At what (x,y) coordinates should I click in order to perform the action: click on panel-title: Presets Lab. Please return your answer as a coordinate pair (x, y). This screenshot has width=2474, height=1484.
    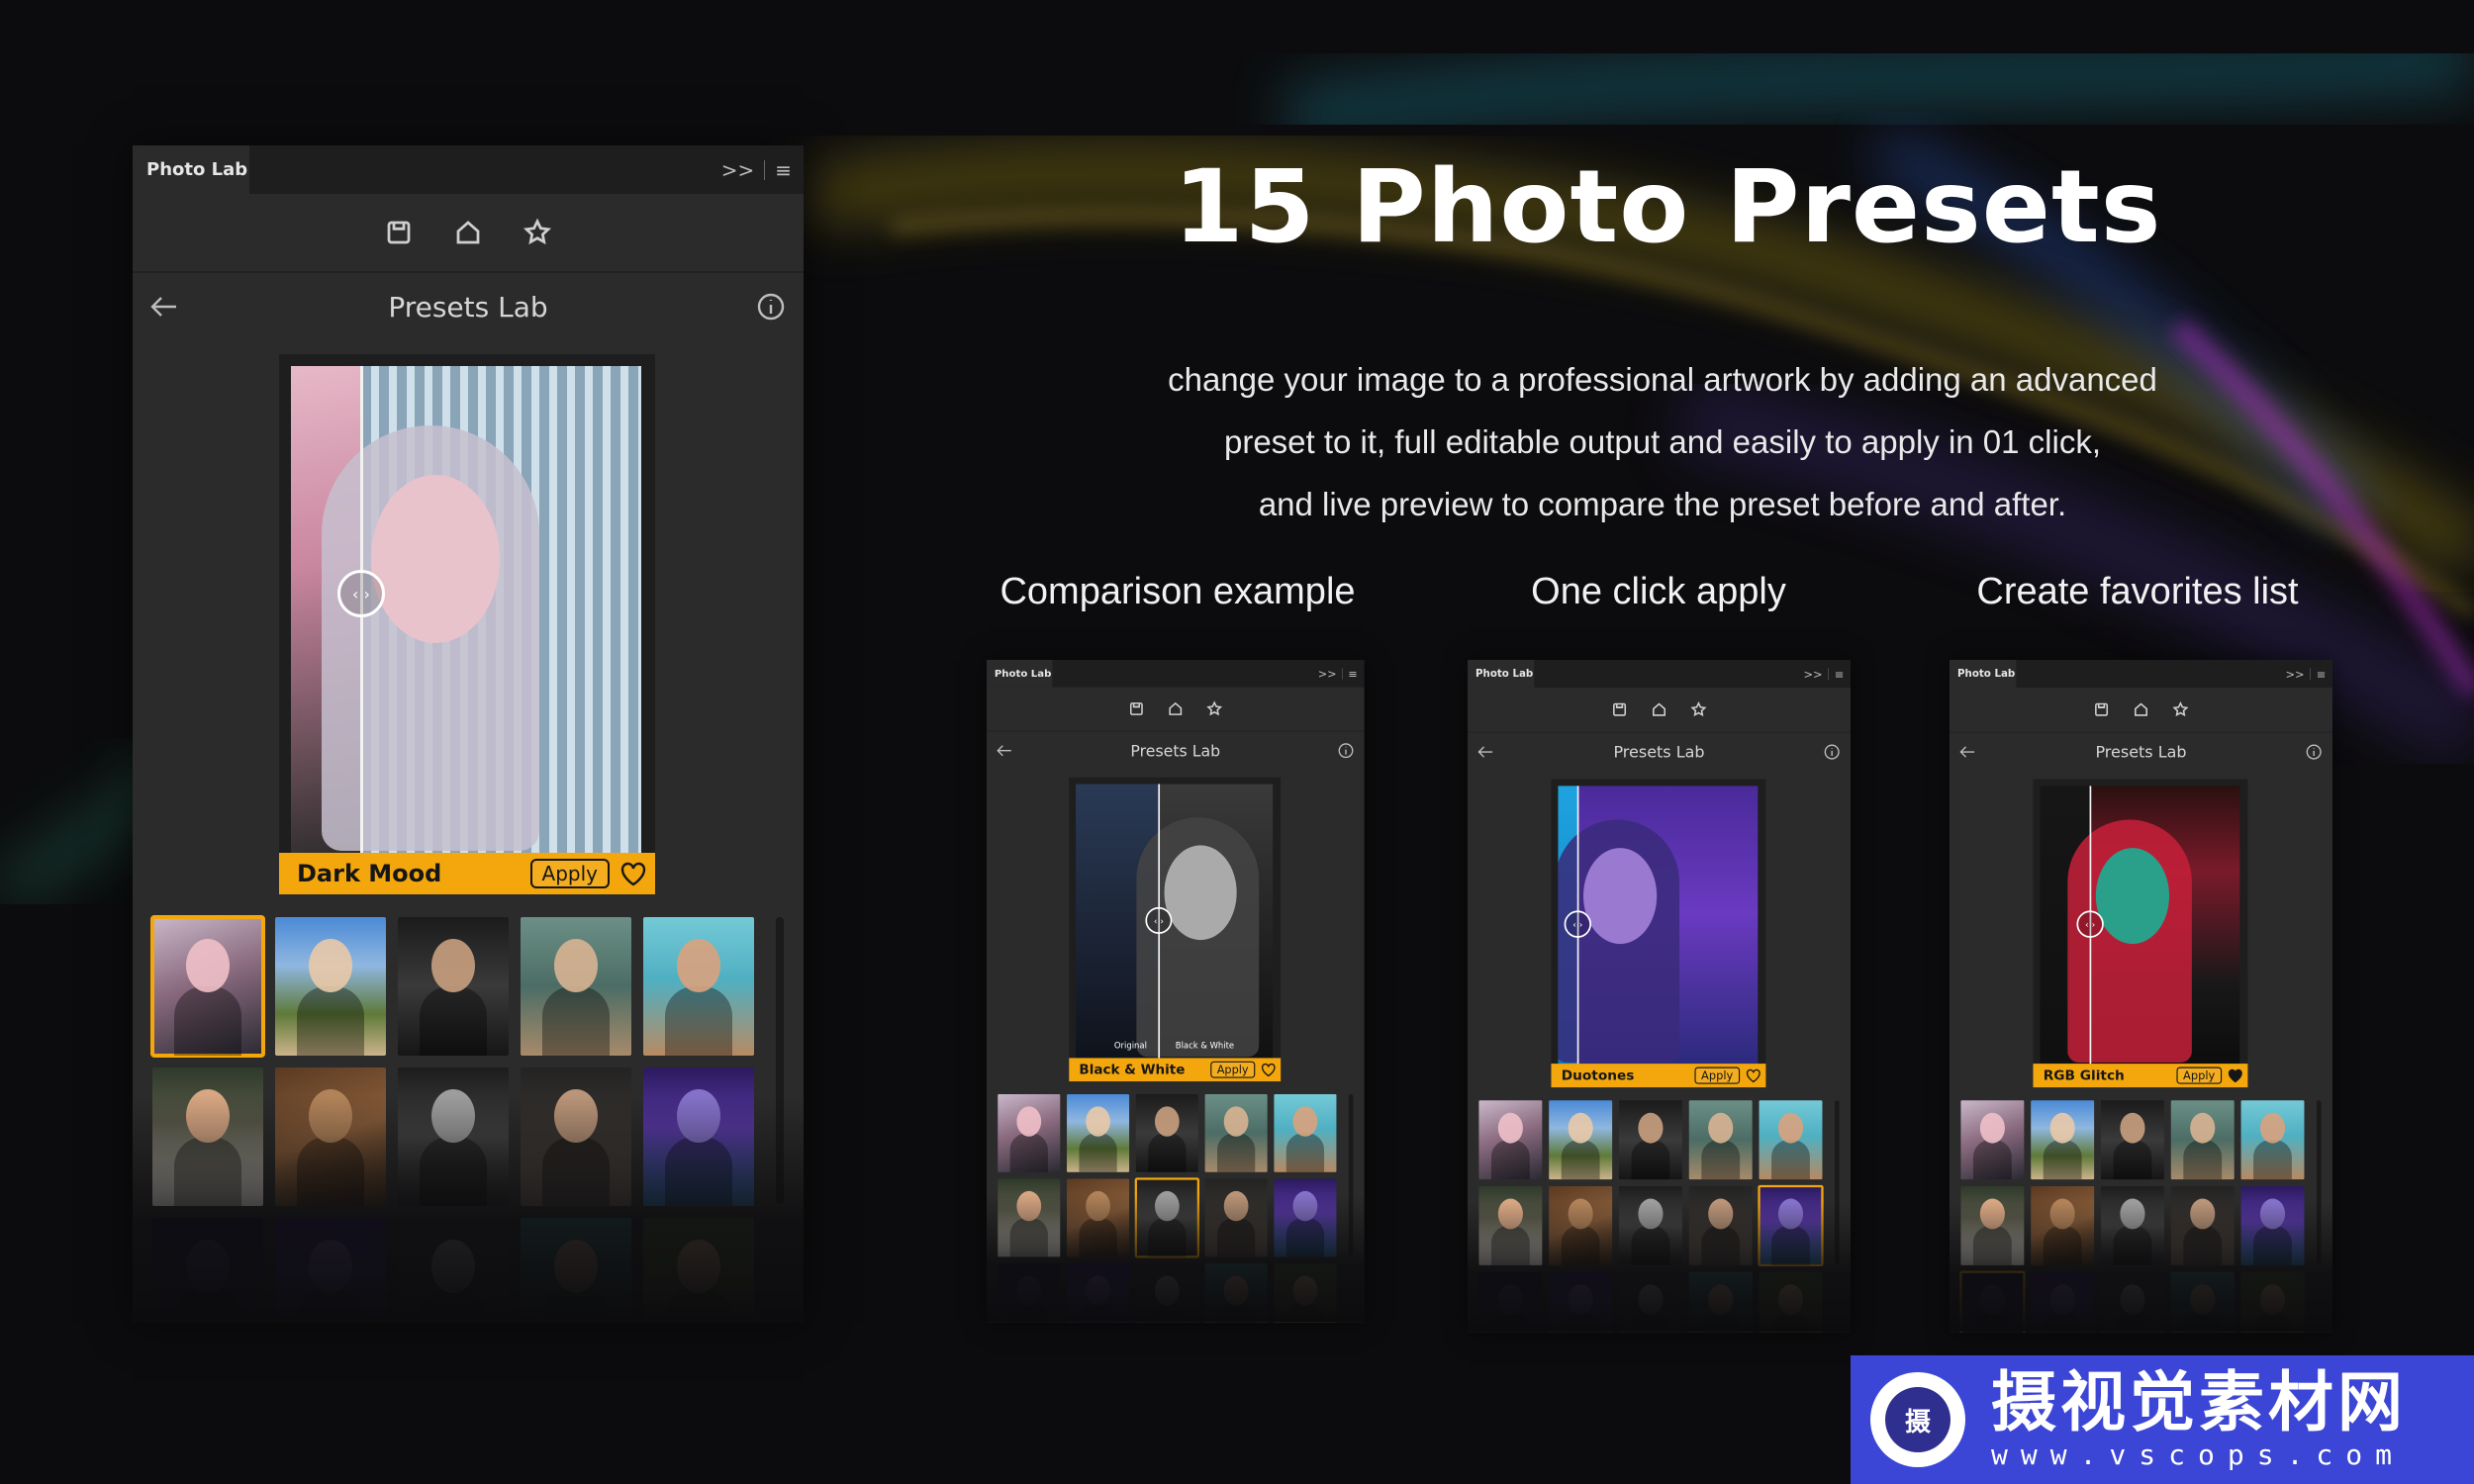
    Looking at the image, I should click on (2141, 752).